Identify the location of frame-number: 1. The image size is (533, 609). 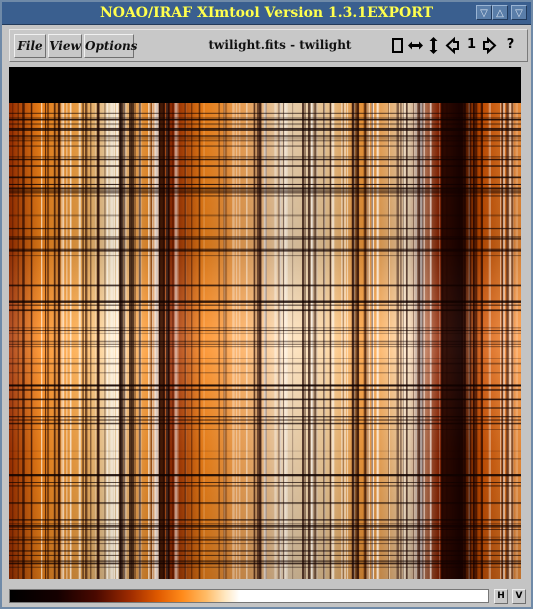
(471, 44).